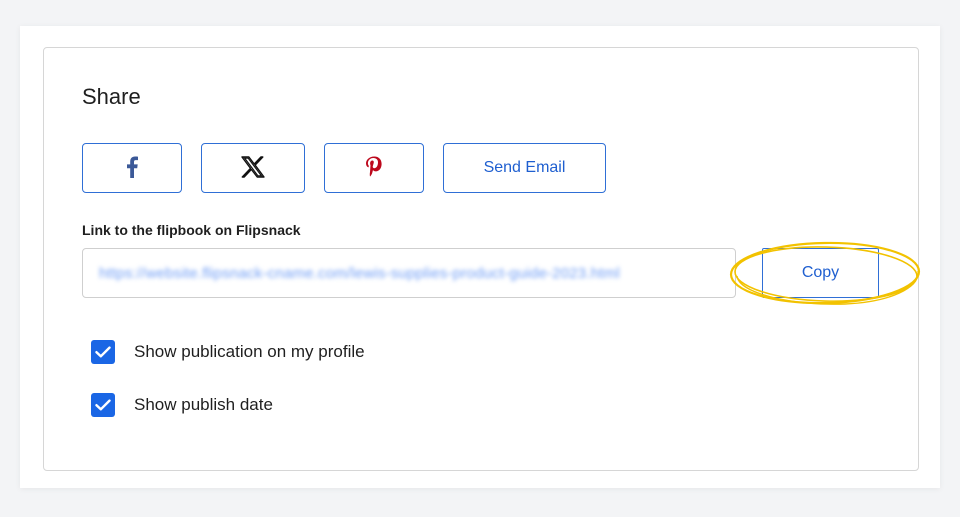  Describe the element at coordinates (111, 96) in the screenshot. I see `share-title: Share` at that location.